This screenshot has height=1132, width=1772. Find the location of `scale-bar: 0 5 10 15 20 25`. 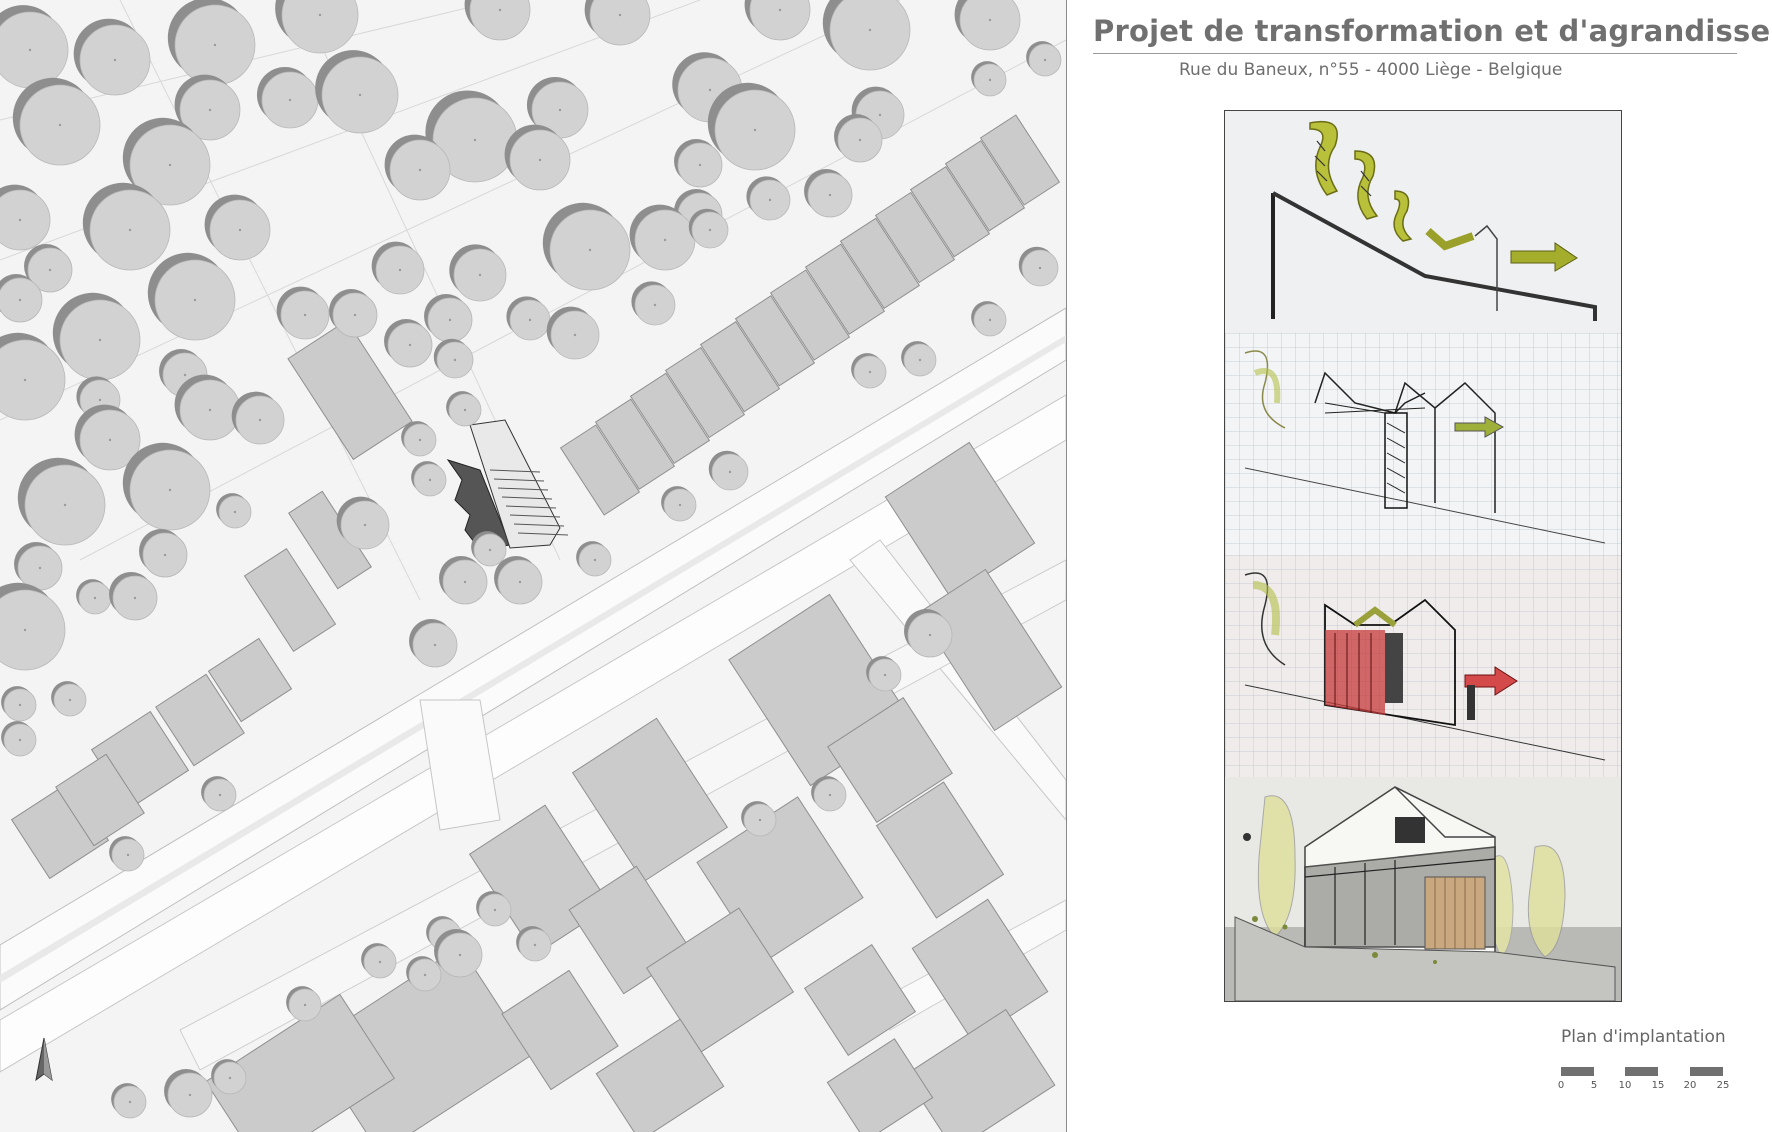

scale-bar: 0 5 10 15 20 25 is located at coordinates (1657, 1084).